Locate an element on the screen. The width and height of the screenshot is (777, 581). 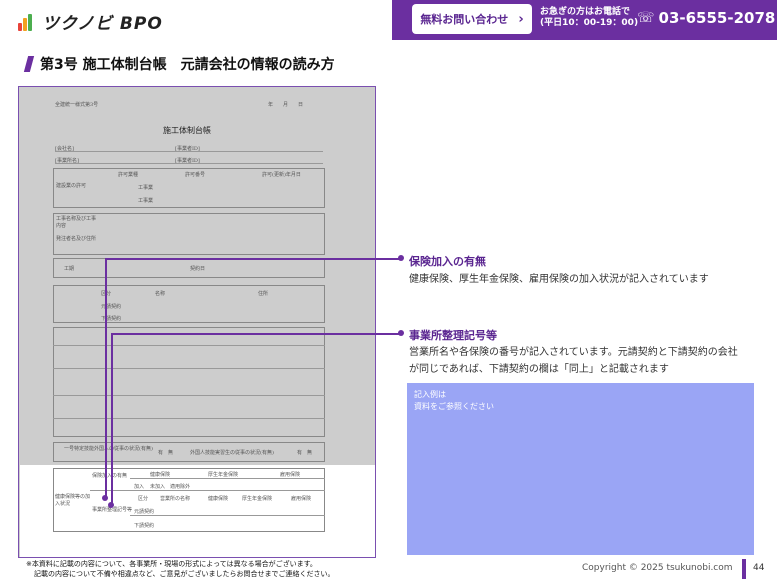
form-period-label: 工期 is located at coordinates (69, 269).